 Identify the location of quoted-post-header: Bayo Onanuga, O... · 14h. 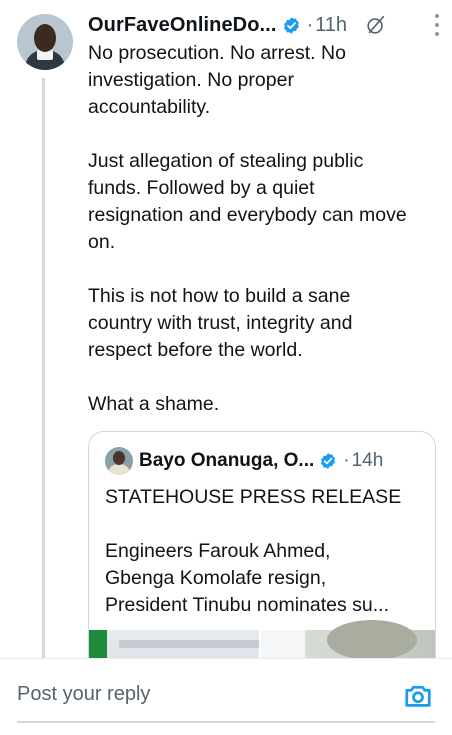
(244, 461).